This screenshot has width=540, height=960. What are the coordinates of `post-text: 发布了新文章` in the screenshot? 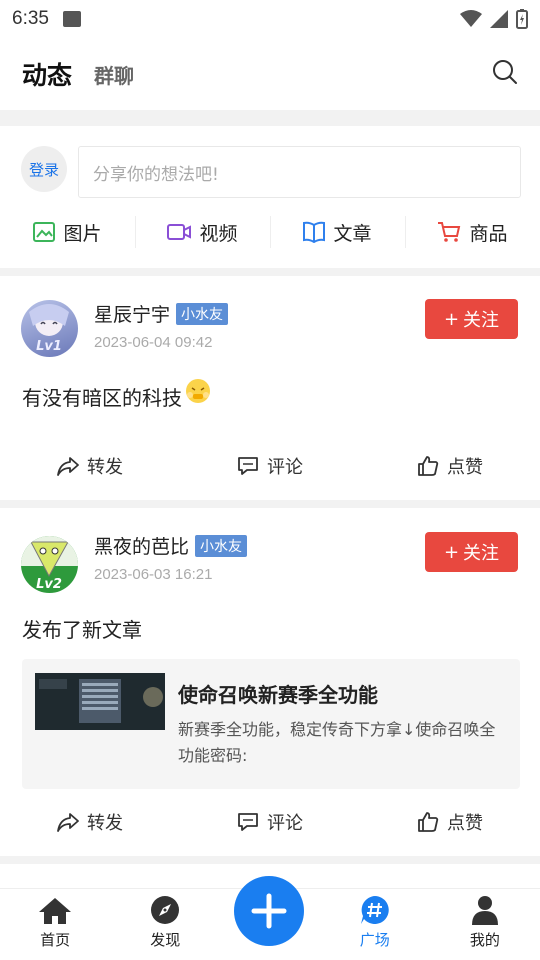 It's located at (82, 630).